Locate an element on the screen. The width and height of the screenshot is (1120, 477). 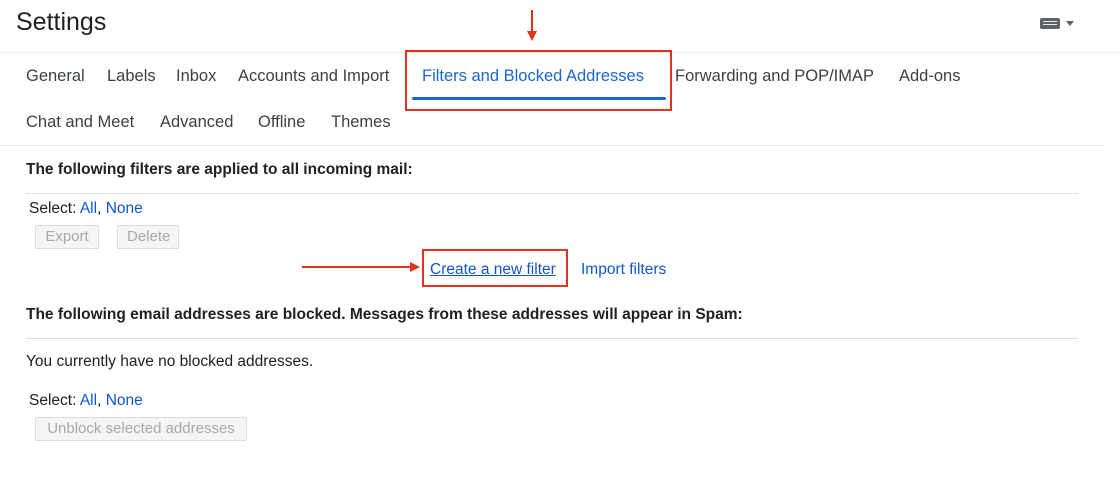
settings-header: Settings is located at coordinates (560, 26).